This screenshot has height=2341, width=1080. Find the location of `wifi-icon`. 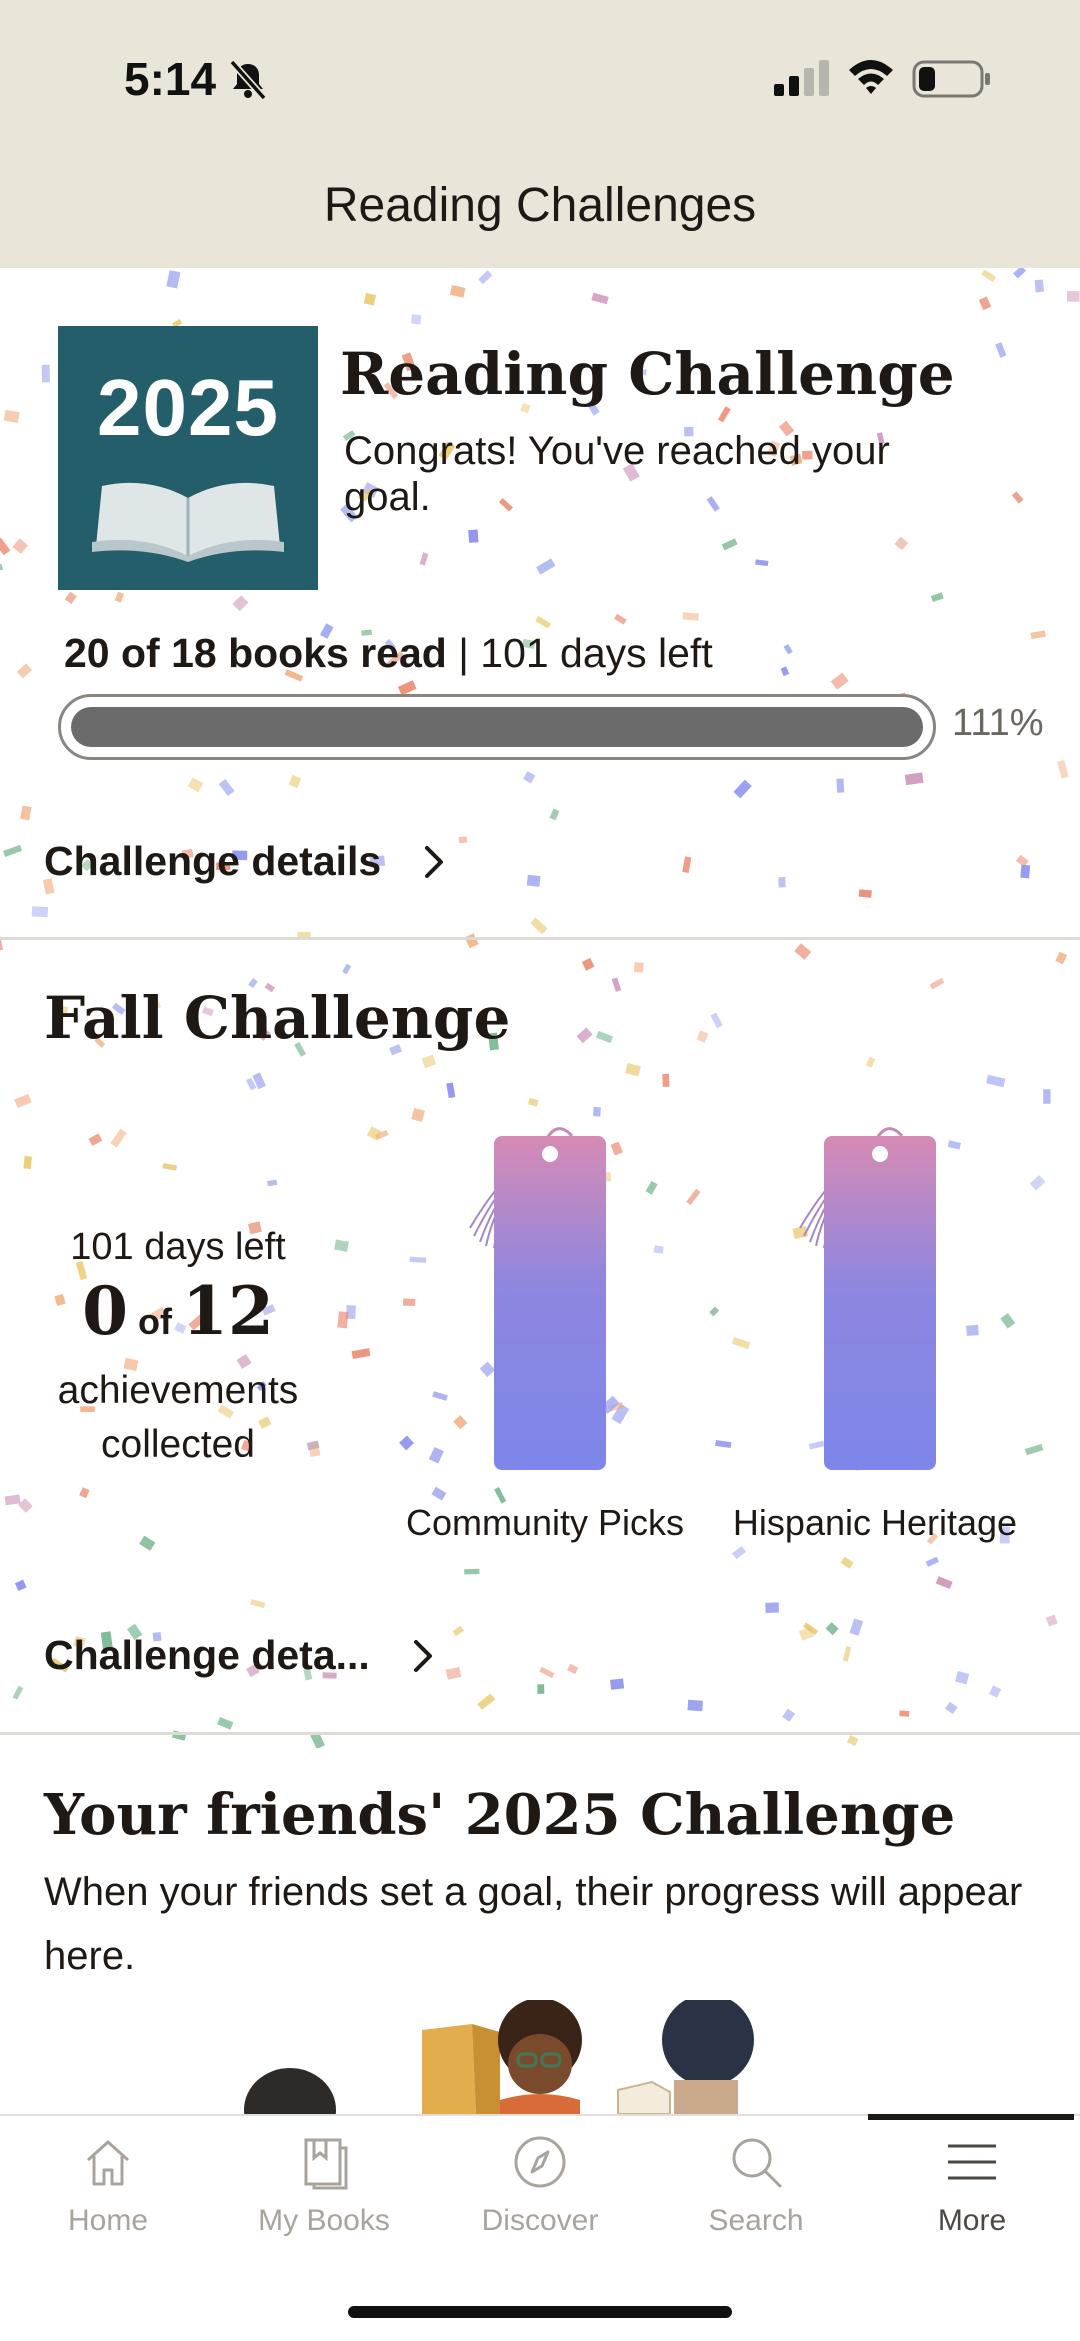

wifi-icon is located at coordinates (871, 77).